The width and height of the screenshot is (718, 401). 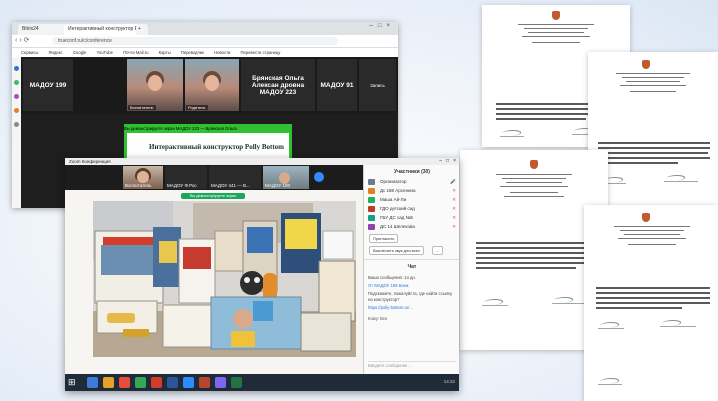 What do you see at coordinates (104, 52) in the screenshot?
I see `bookmark-item: YouTube` at bounding box center [104, 52].